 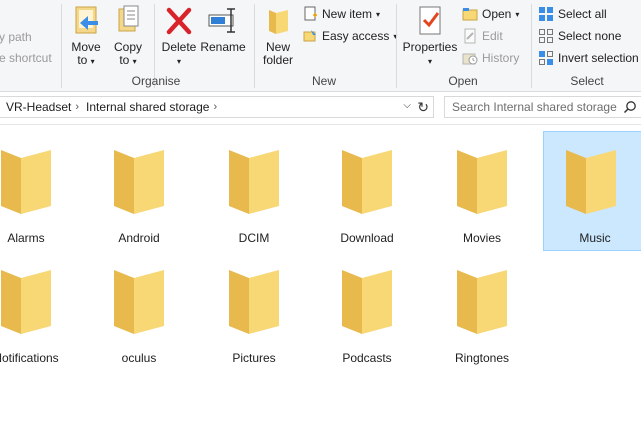 I want to click on folder-item: Notifications, so click(x=37, y=311).